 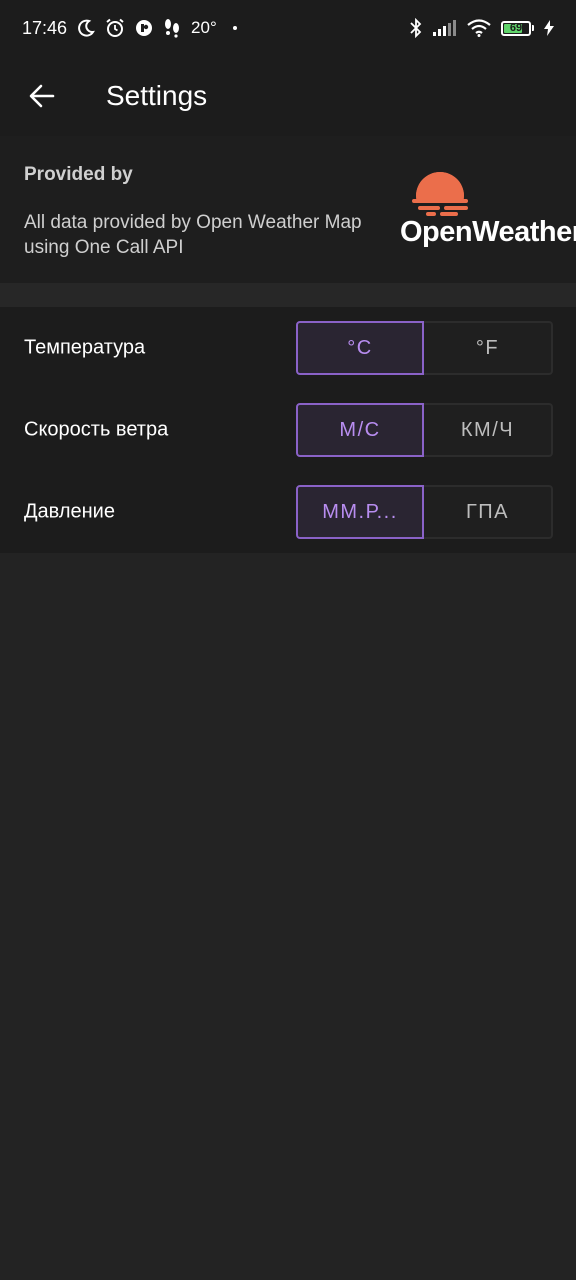 I want to click on pressure-unit-toggle: ММ.Р... ГПА, so click(x=424, y=512).